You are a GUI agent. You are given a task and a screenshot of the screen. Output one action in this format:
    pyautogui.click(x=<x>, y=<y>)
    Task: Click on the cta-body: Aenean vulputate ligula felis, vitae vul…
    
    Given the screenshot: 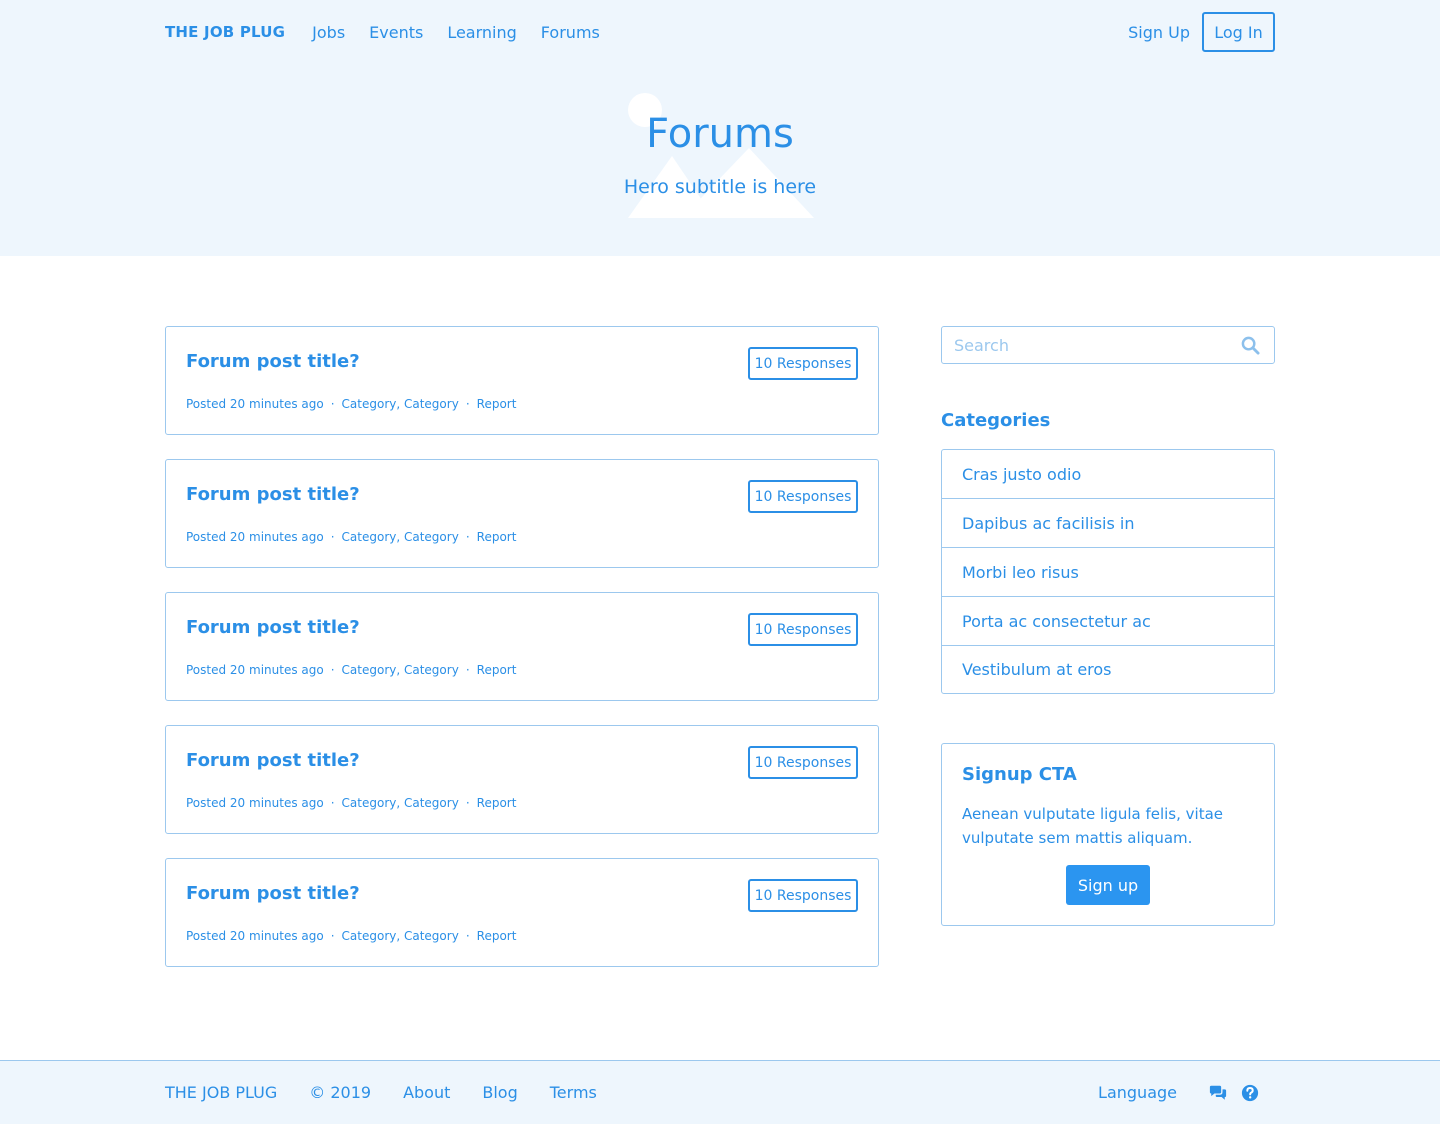 What is the action you would take?
    pyautogui.click(x=1092, y=826)
    